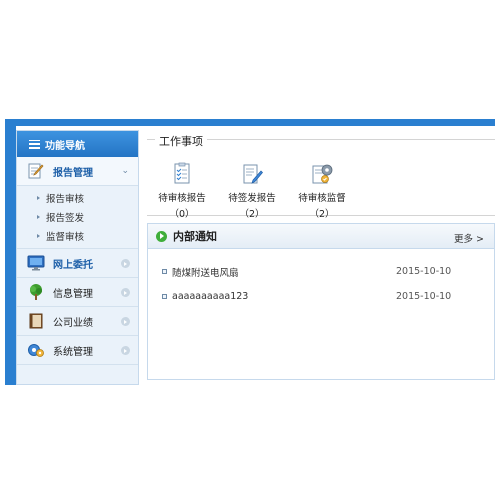 The height and width of the screenshot is (500, 500). Describe the element at coordinates (73, 265) in the screenshot. I see `sidebar-item-label: 网上委托` at that location.